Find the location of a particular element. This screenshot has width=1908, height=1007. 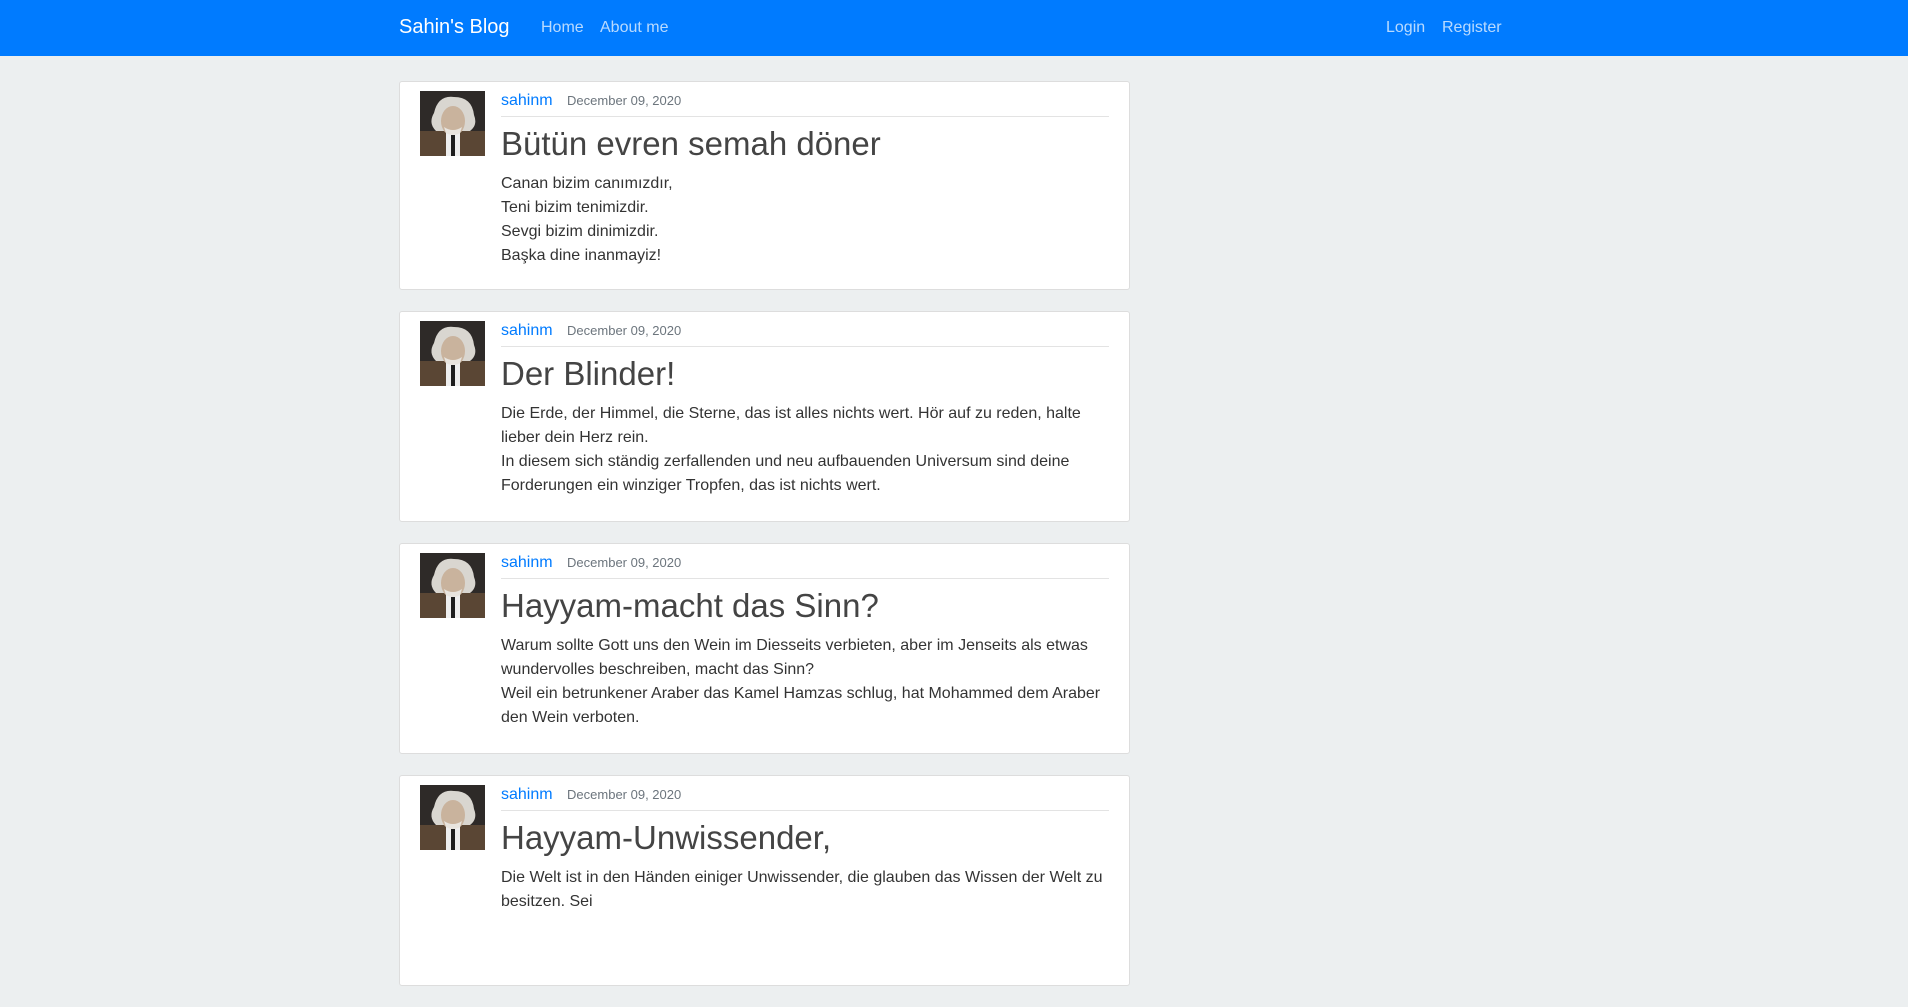

nav-about-link: About me is located at coordinates (634, 28).